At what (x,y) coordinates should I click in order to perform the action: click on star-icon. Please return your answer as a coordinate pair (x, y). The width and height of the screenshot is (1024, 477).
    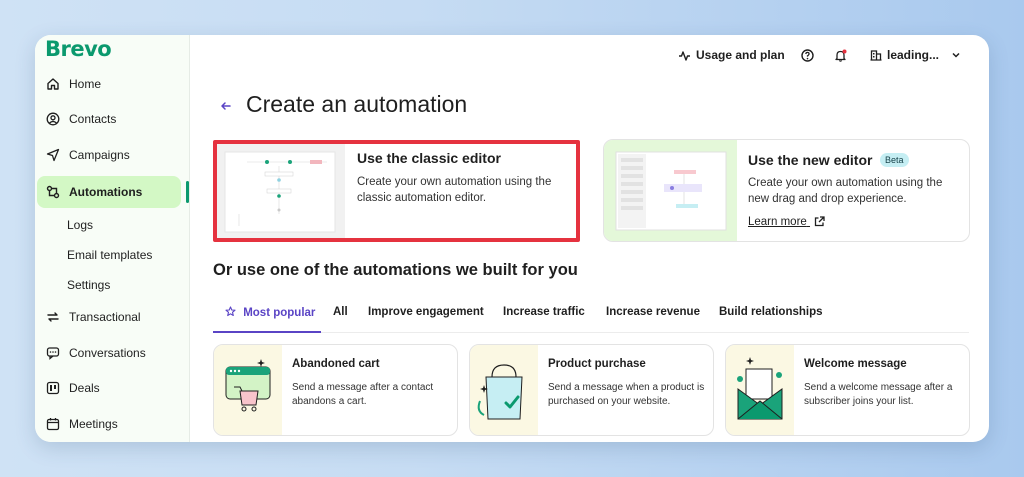
    Looking at the image, I should click on (230, 311).